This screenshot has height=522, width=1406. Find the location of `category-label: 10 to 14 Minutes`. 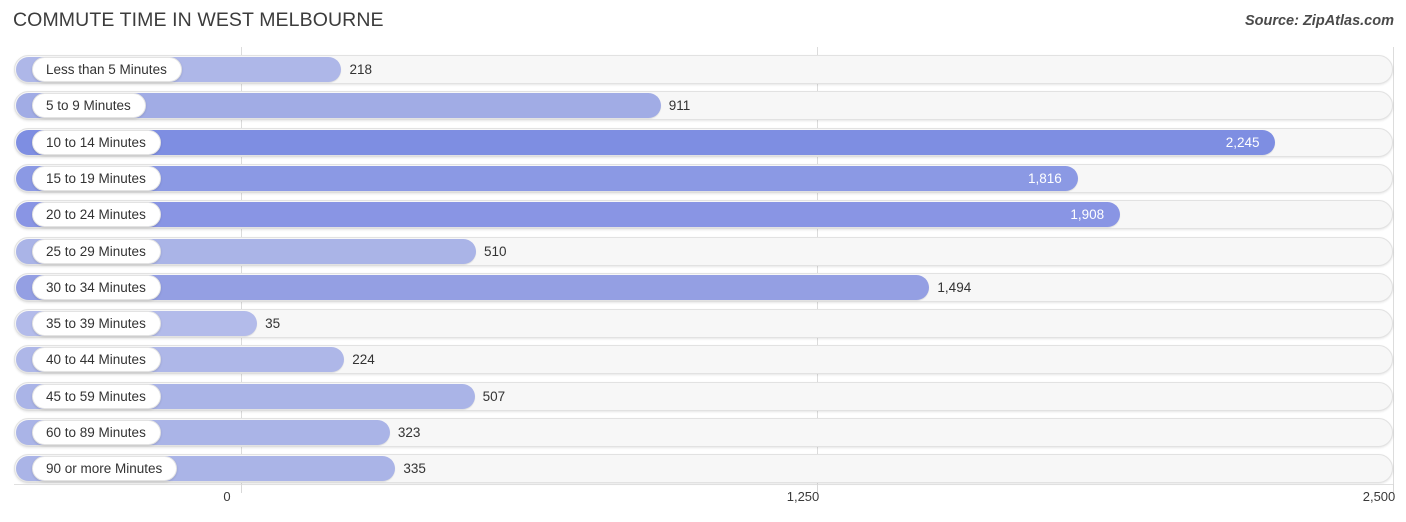

category-label: 10 to 14 Minutes is located at coordinates (96, 142).